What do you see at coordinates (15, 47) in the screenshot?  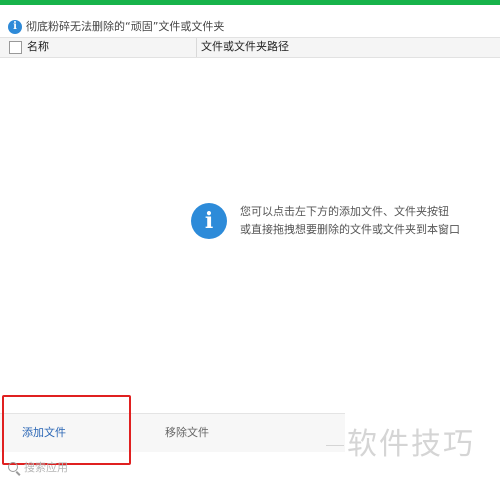 I see `select-all-checkbox` at bounding box center [15, 47].